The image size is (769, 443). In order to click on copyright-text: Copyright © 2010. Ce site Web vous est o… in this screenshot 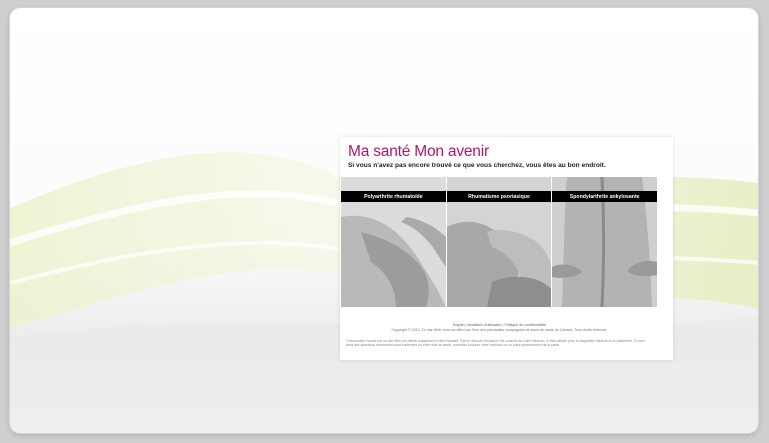, I will do `click(499, 330)`.